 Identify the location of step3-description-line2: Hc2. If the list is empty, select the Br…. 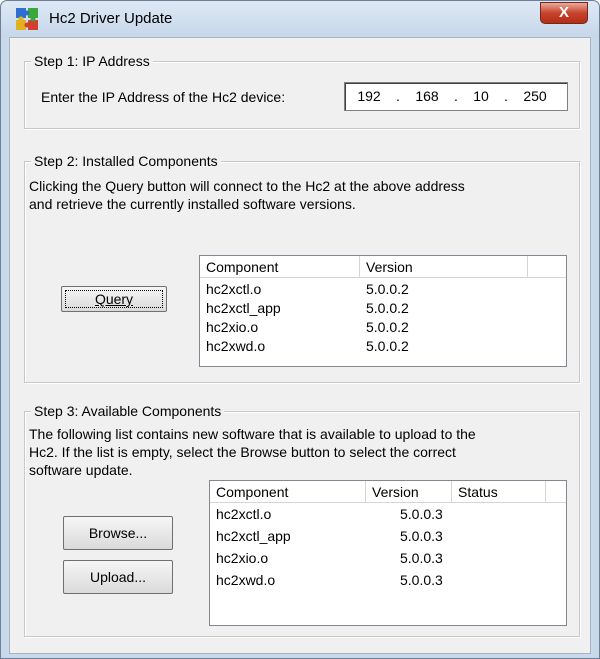
(242, 452).